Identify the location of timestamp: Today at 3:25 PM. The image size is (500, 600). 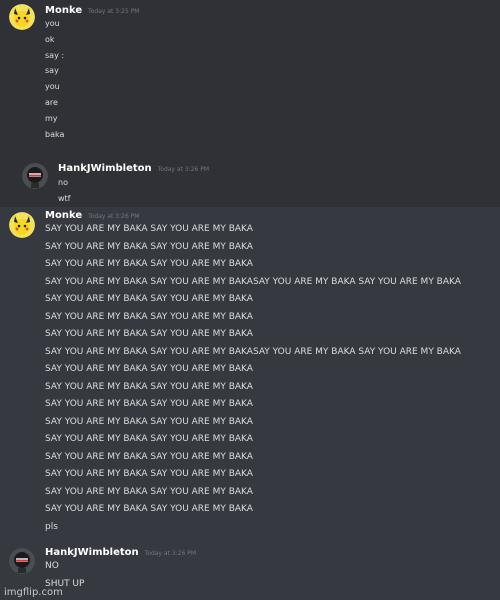
(114, 11).